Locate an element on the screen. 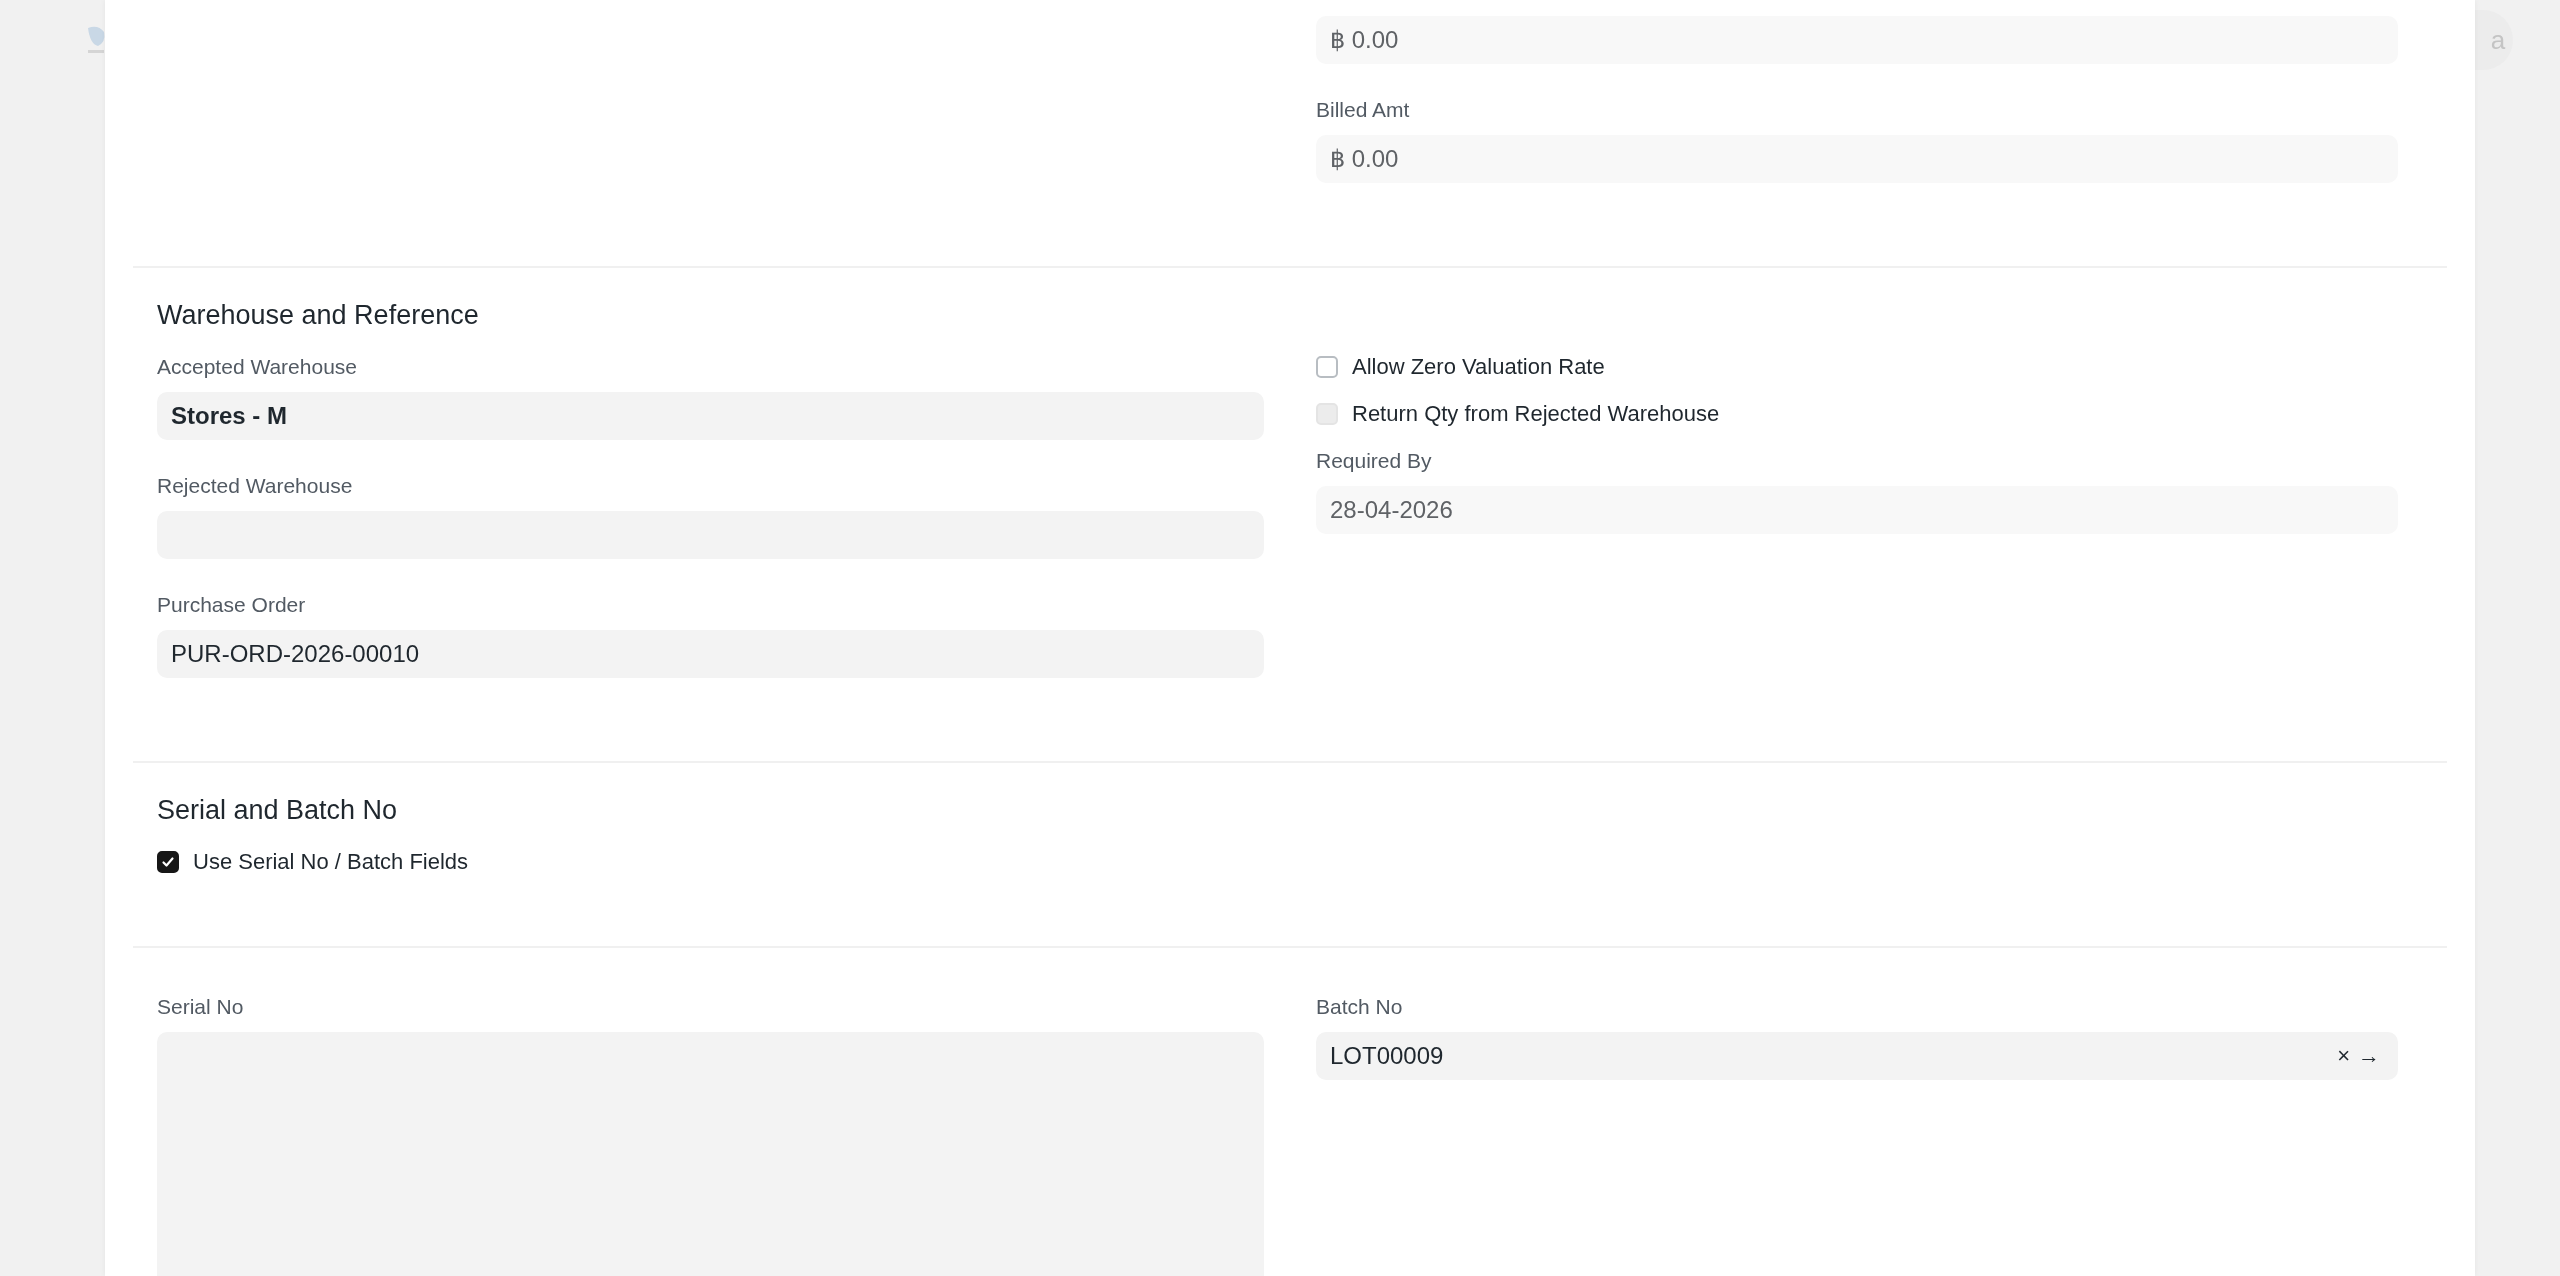  field-label: Purchase Order is located at coordinates (232, 605).